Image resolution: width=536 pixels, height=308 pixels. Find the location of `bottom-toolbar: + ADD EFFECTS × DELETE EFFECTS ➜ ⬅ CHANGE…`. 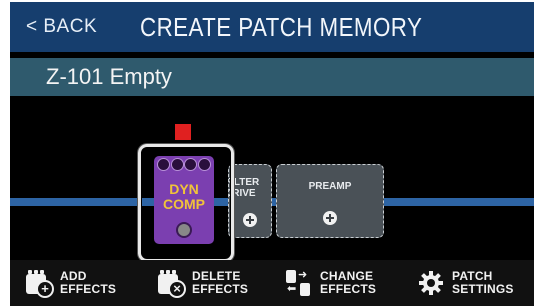

bottom-toolbar: + ADD EFFECTS × DELETE EFFECTS ➜ ⬅ CHANGE… is located at coordinates (272, 283).